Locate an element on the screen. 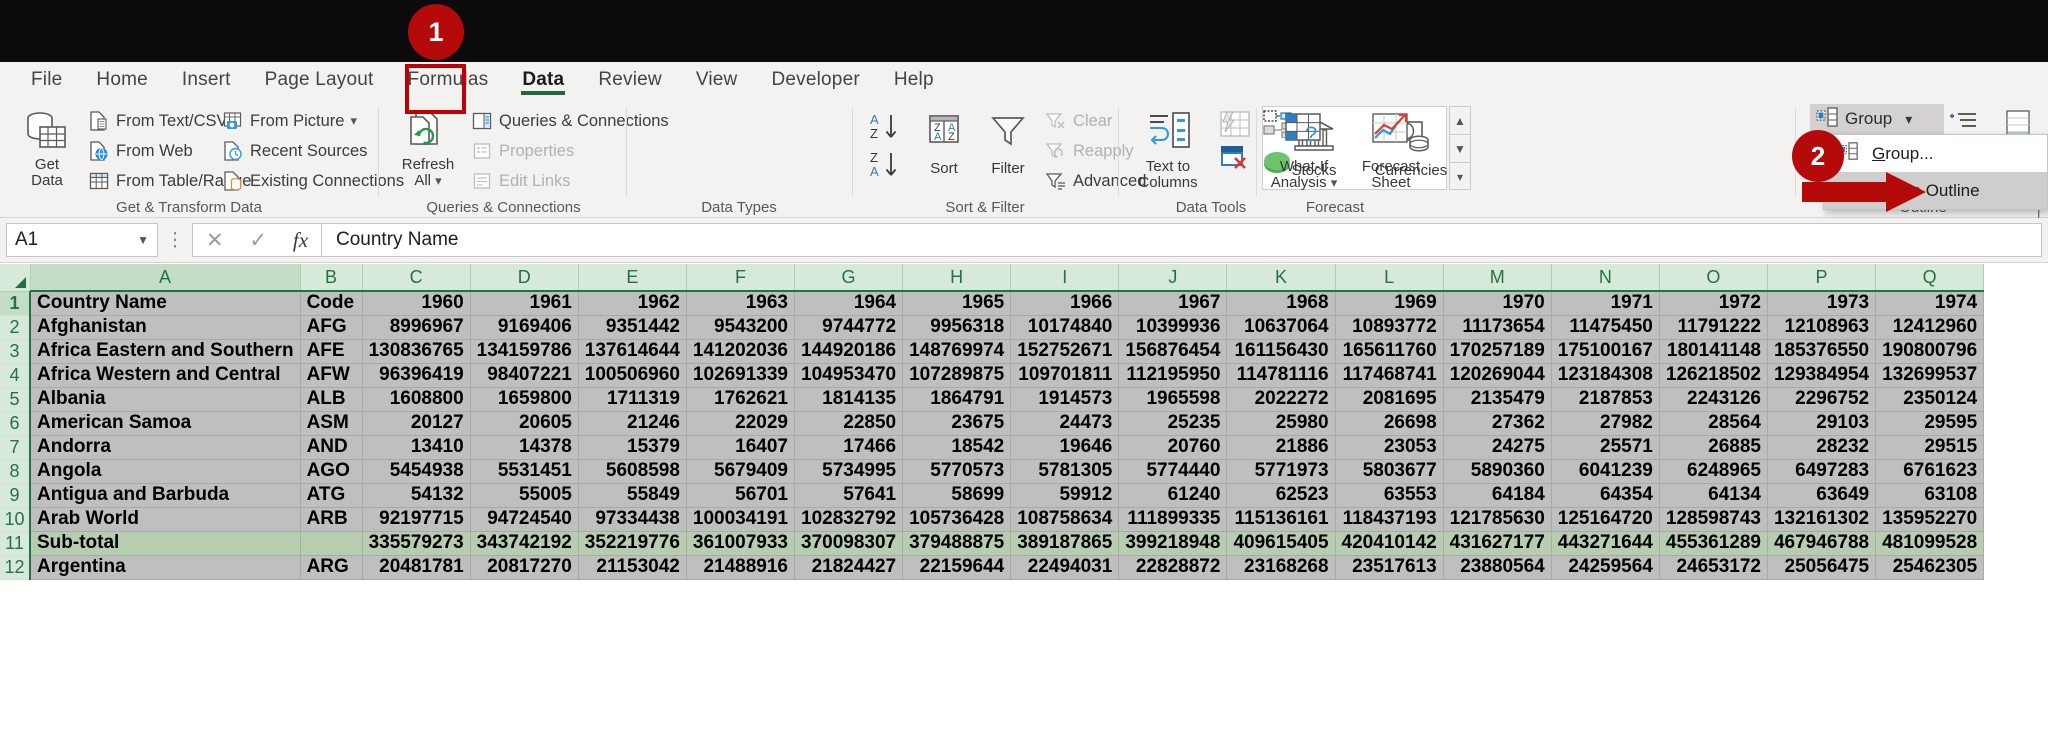 The image size is (2048, 737). cell: 24259564 is located at coordinates (1605, 567).